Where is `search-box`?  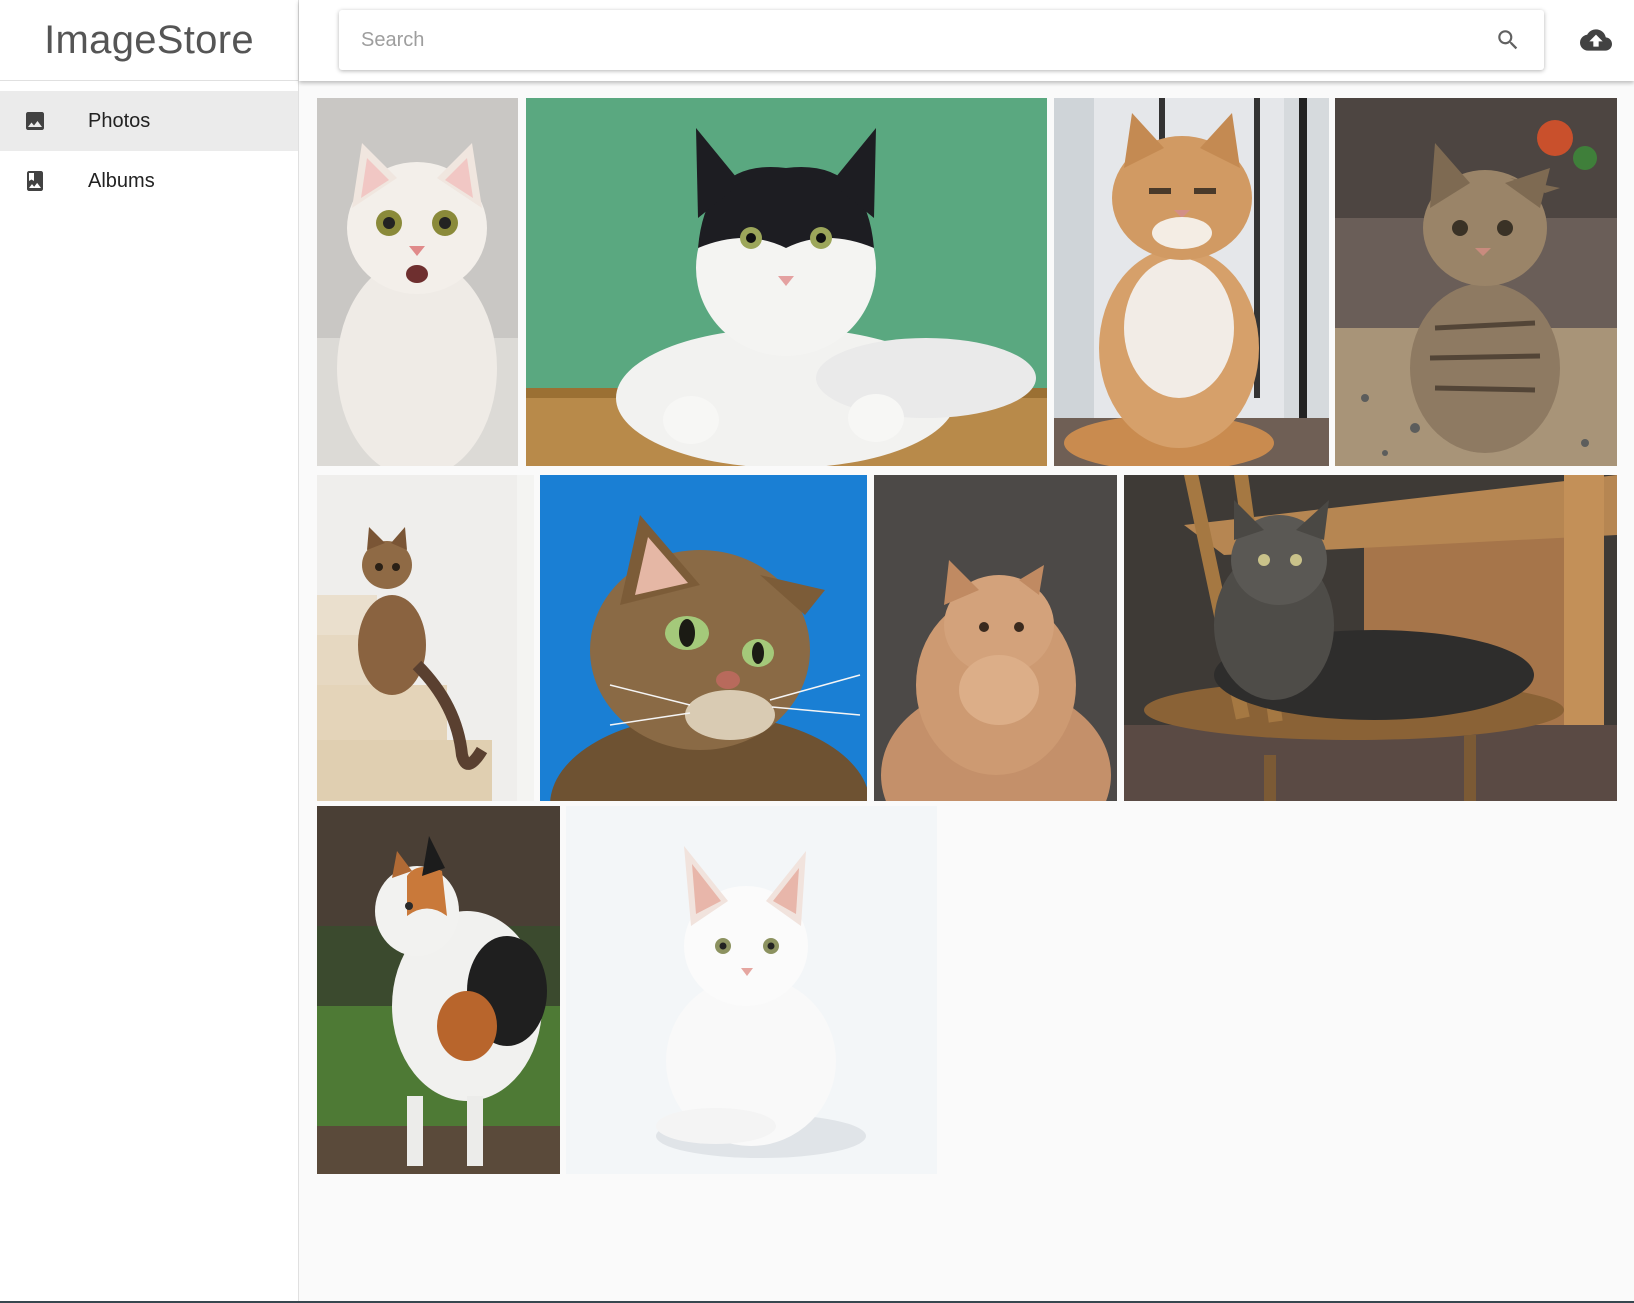
search-box is located at coordinates (941, 40).